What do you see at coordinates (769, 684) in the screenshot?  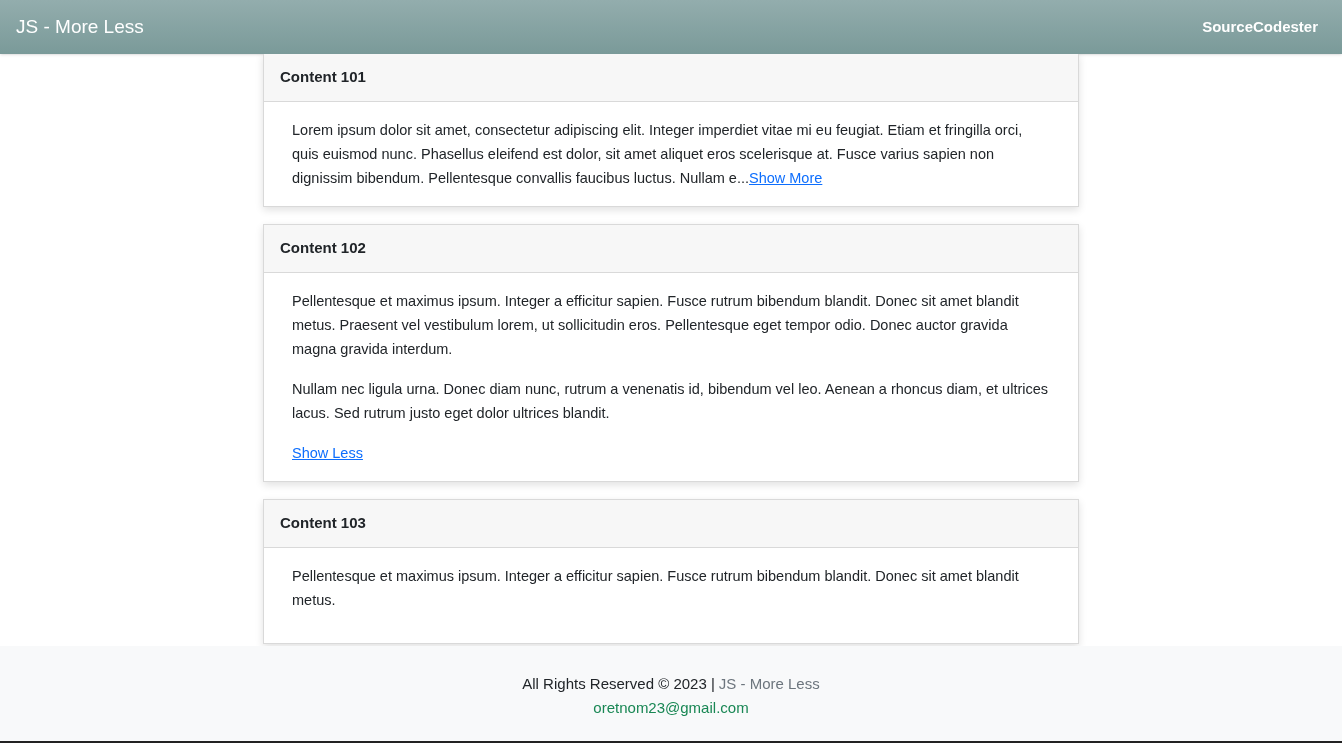 I see `footer-link: JS - More Less` at bounding box center [769, 684].